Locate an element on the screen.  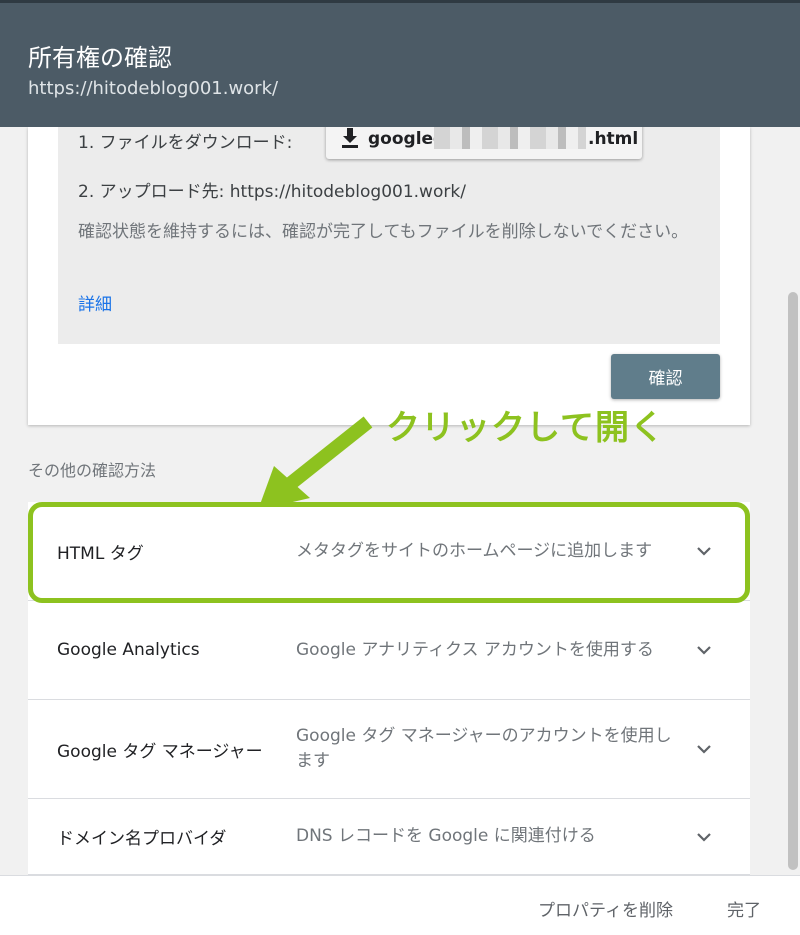
dialog-header: 所有権の確認 https://hitodeblog001.work/ is located at coordinates (400, 63).